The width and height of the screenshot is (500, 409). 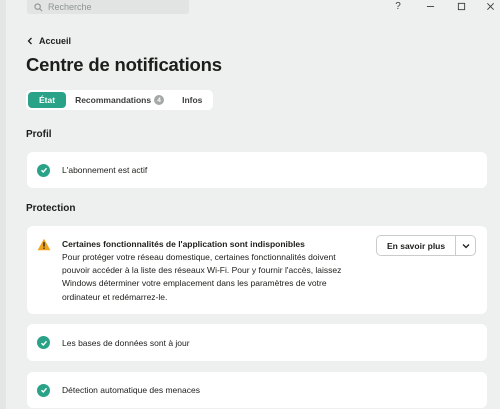 I want to click on close-icon, so click(x=490, y=6).